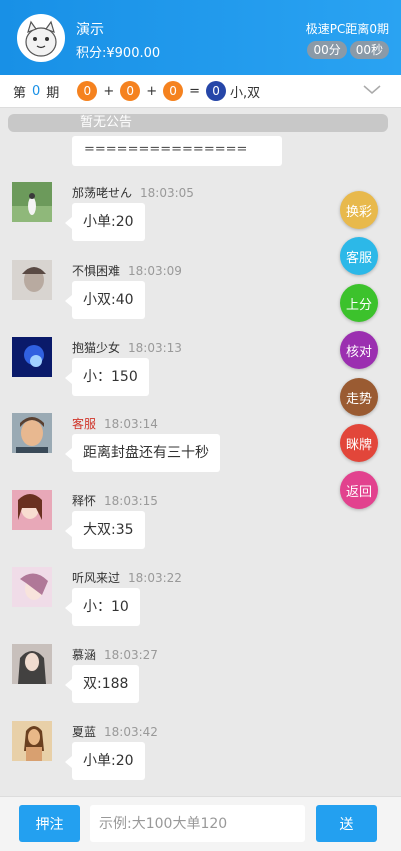 Image resolution: width=401 pixels, height=851 pixels. I want to click on result-bar: 第 0 期 0 + 0 + 0 = 0 小,双, so click(200, 91).